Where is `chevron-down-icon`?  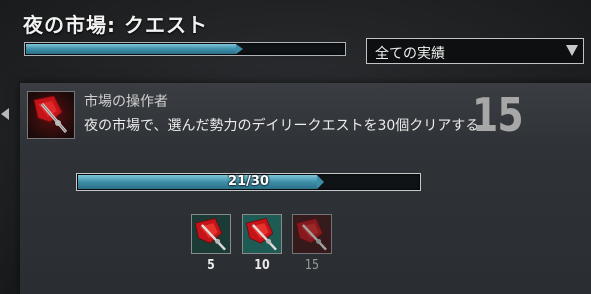 chevron-down-icon is located at coordinates (572, 50).